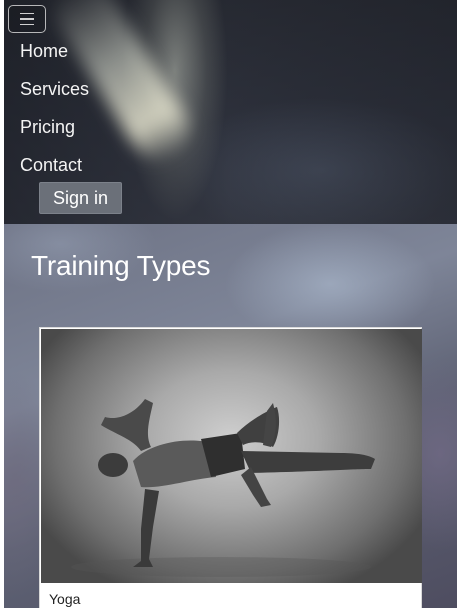 The height and width of the screenshot is (608, 457). I want to click on card-title: Yoga, so click(65, 599).